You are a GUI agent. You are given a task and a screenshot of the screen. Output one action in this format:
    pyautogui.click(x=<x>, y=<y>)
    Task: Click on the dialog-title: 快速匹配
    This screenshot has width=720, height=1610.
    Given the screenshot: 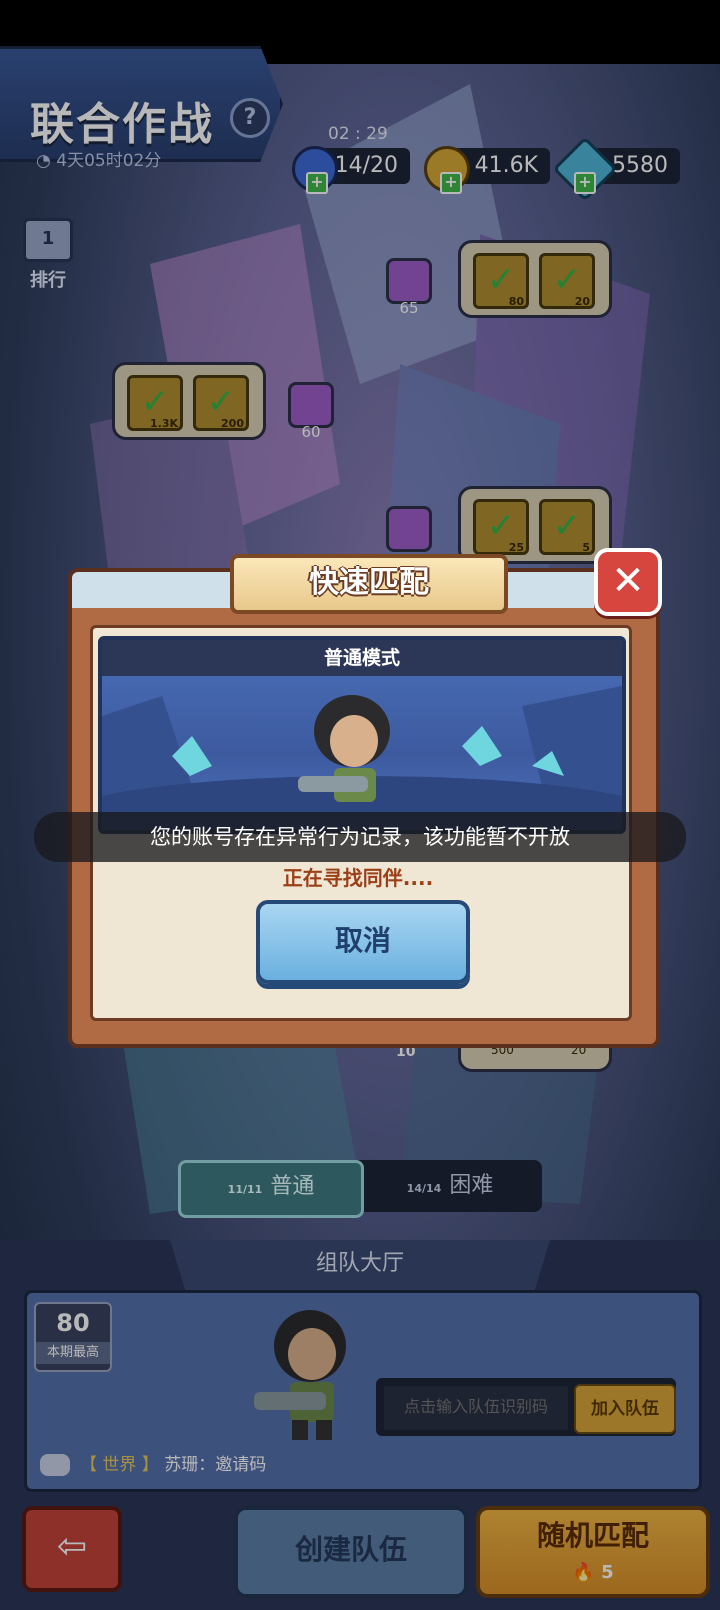 What is the action you would take?
    pyautogui.click(x=369, y=584)
    